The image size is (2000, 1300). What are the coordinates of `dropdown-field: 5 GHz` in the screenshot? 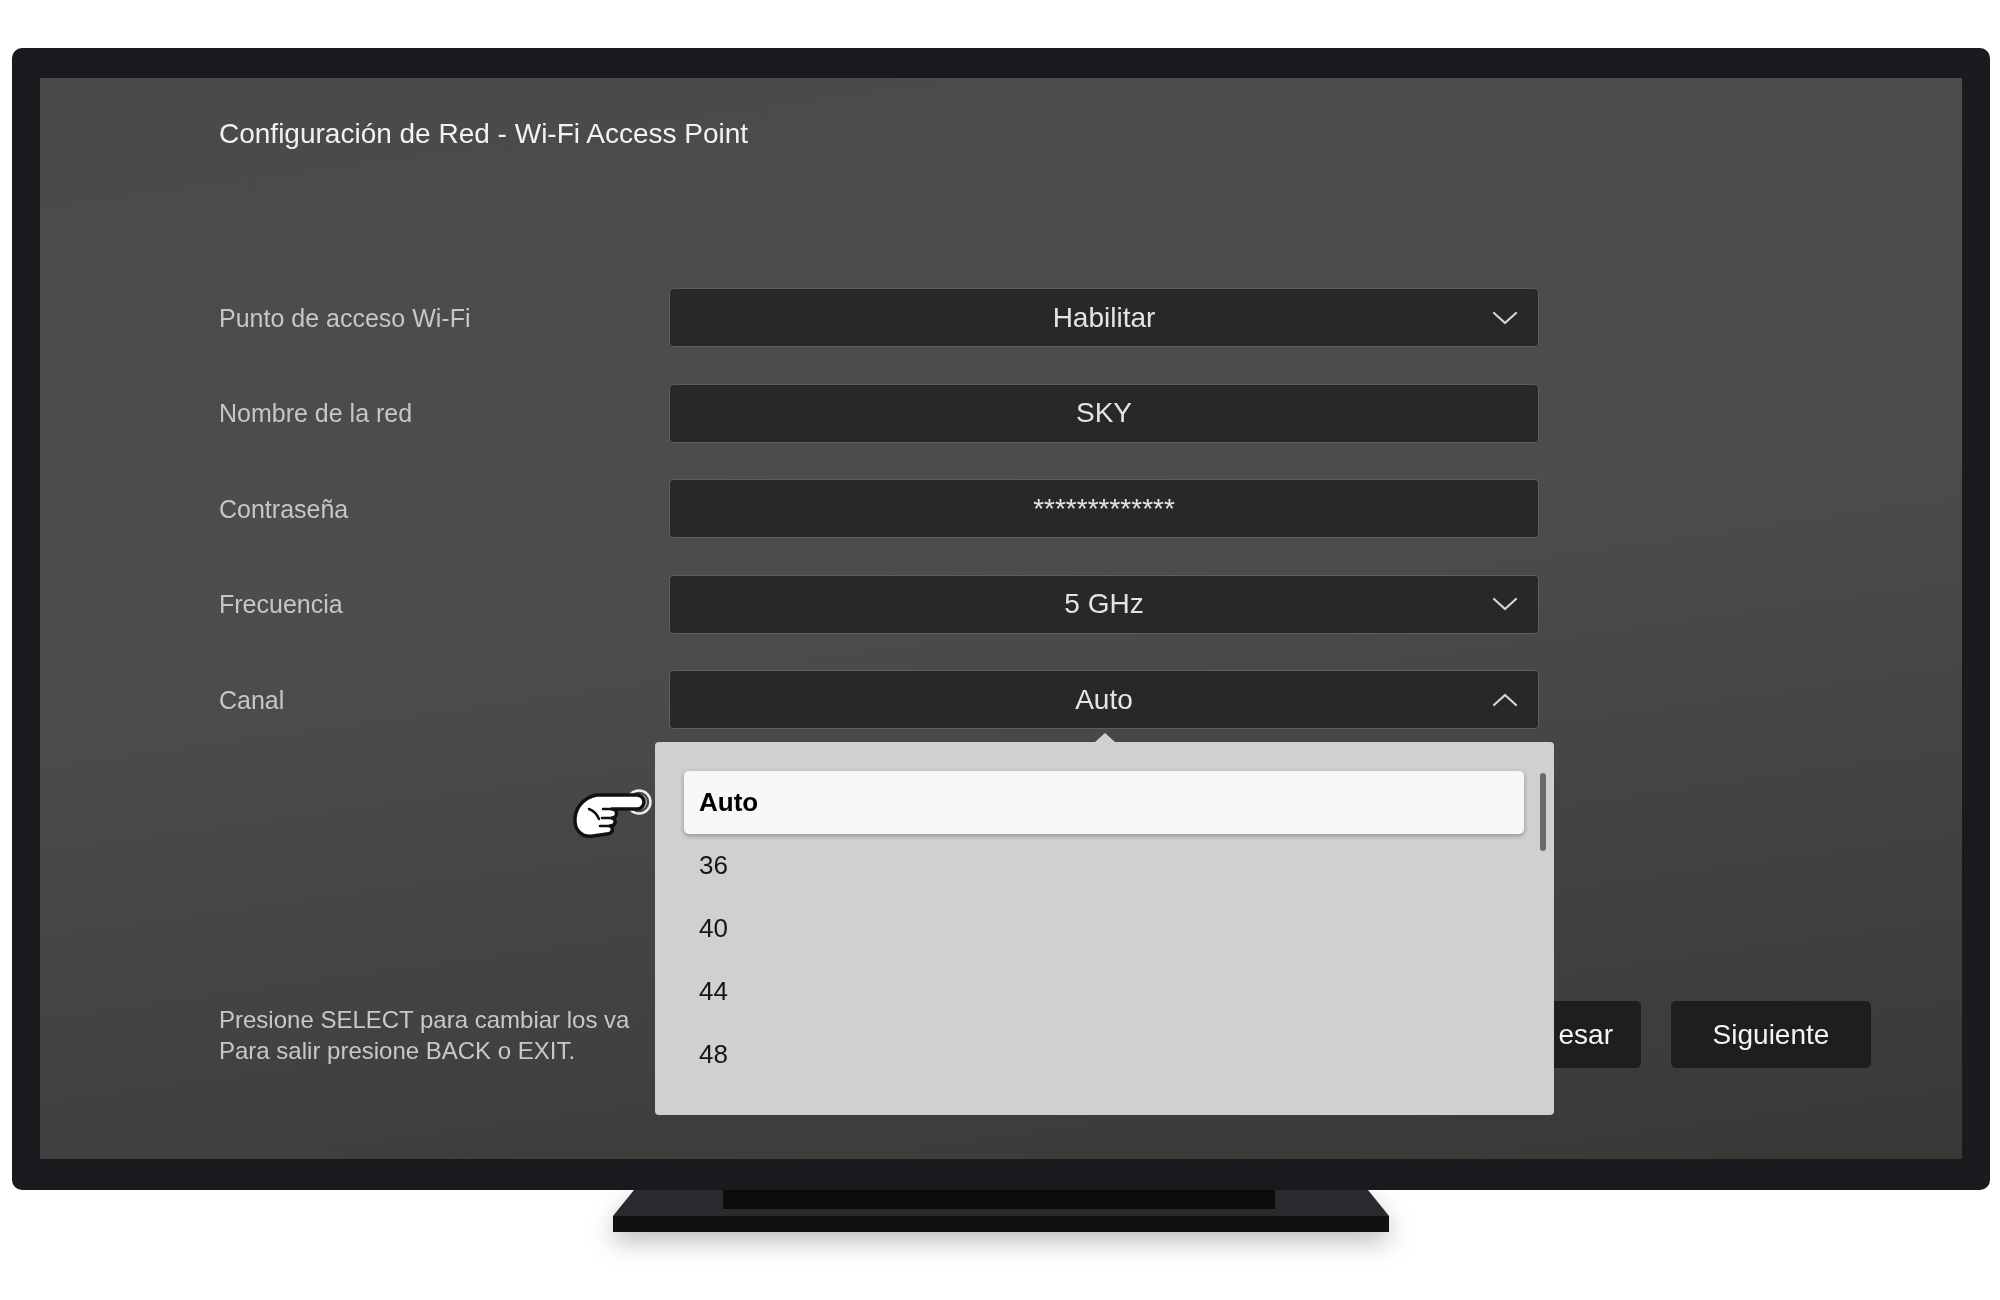 It's located at (1104, 604).